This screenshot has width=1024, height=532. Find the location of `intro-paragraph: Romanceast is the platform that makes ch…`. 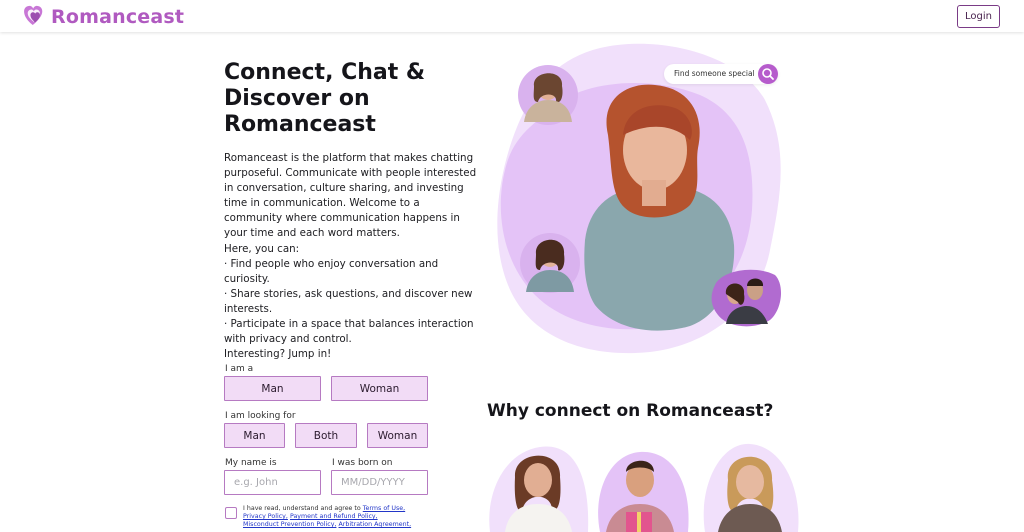

intro-paragraph: Romanceast is the platform that makes ch… is located at coordinates (350, 196).